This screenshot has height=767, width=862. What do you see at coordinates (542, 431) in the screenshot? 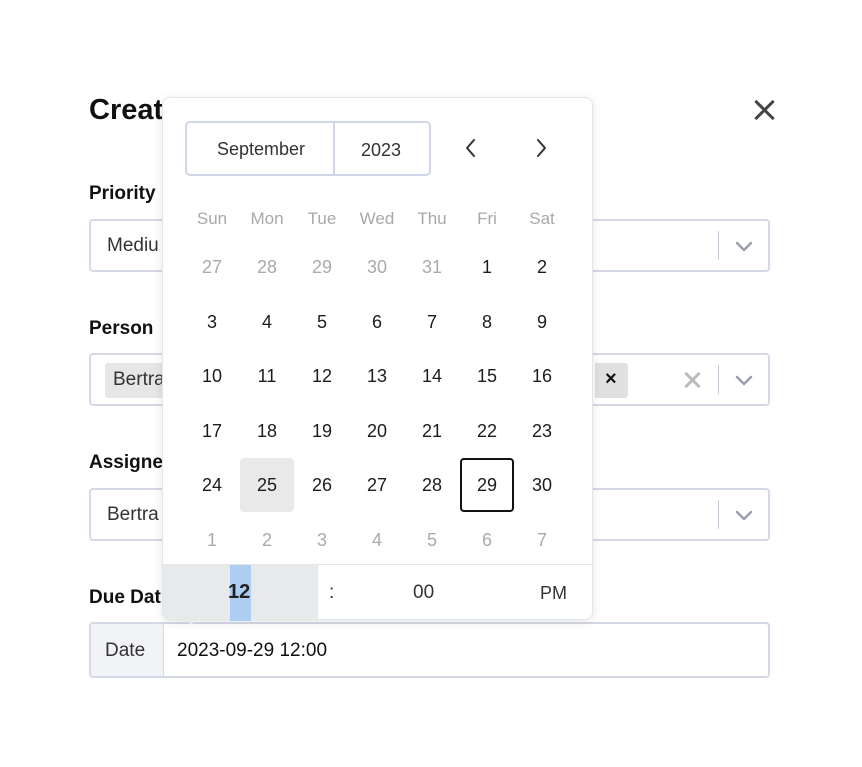
I see `calendar-day: 23` at bounding box center [542, 431].